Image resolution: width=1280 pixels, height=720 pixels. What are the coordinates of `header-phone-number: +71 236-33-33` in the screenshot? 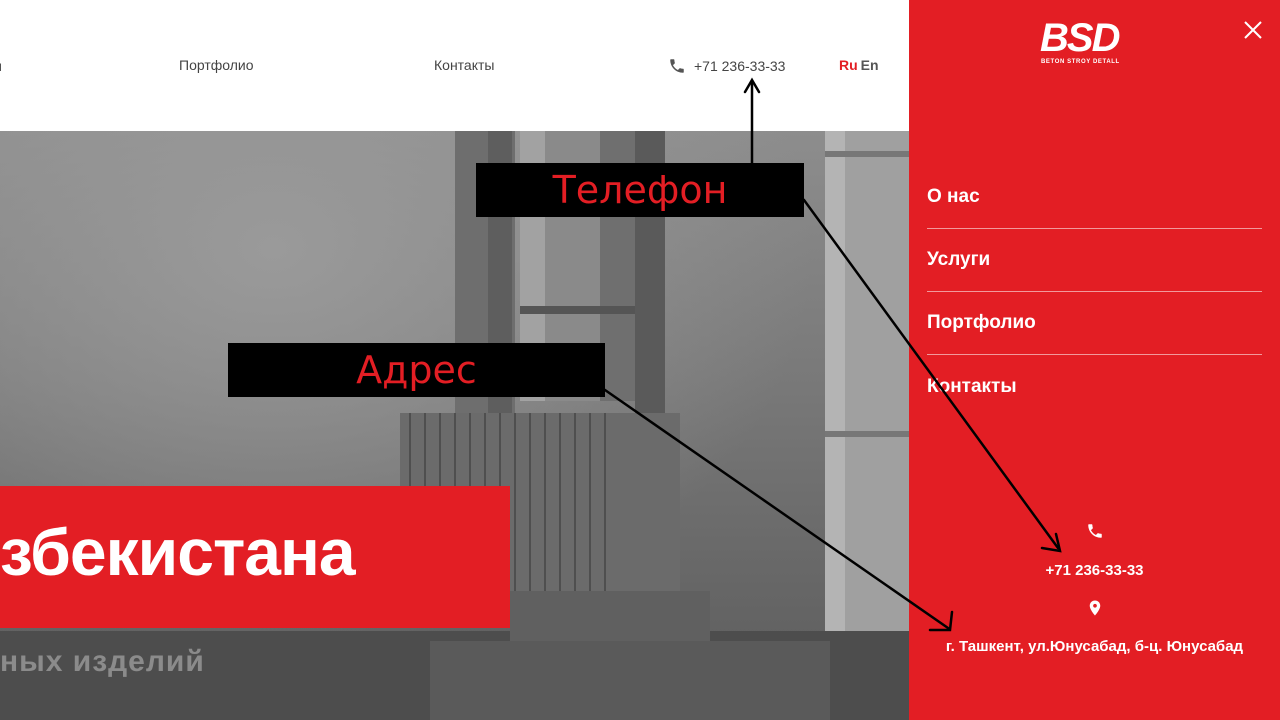 It's located at (740, 66).